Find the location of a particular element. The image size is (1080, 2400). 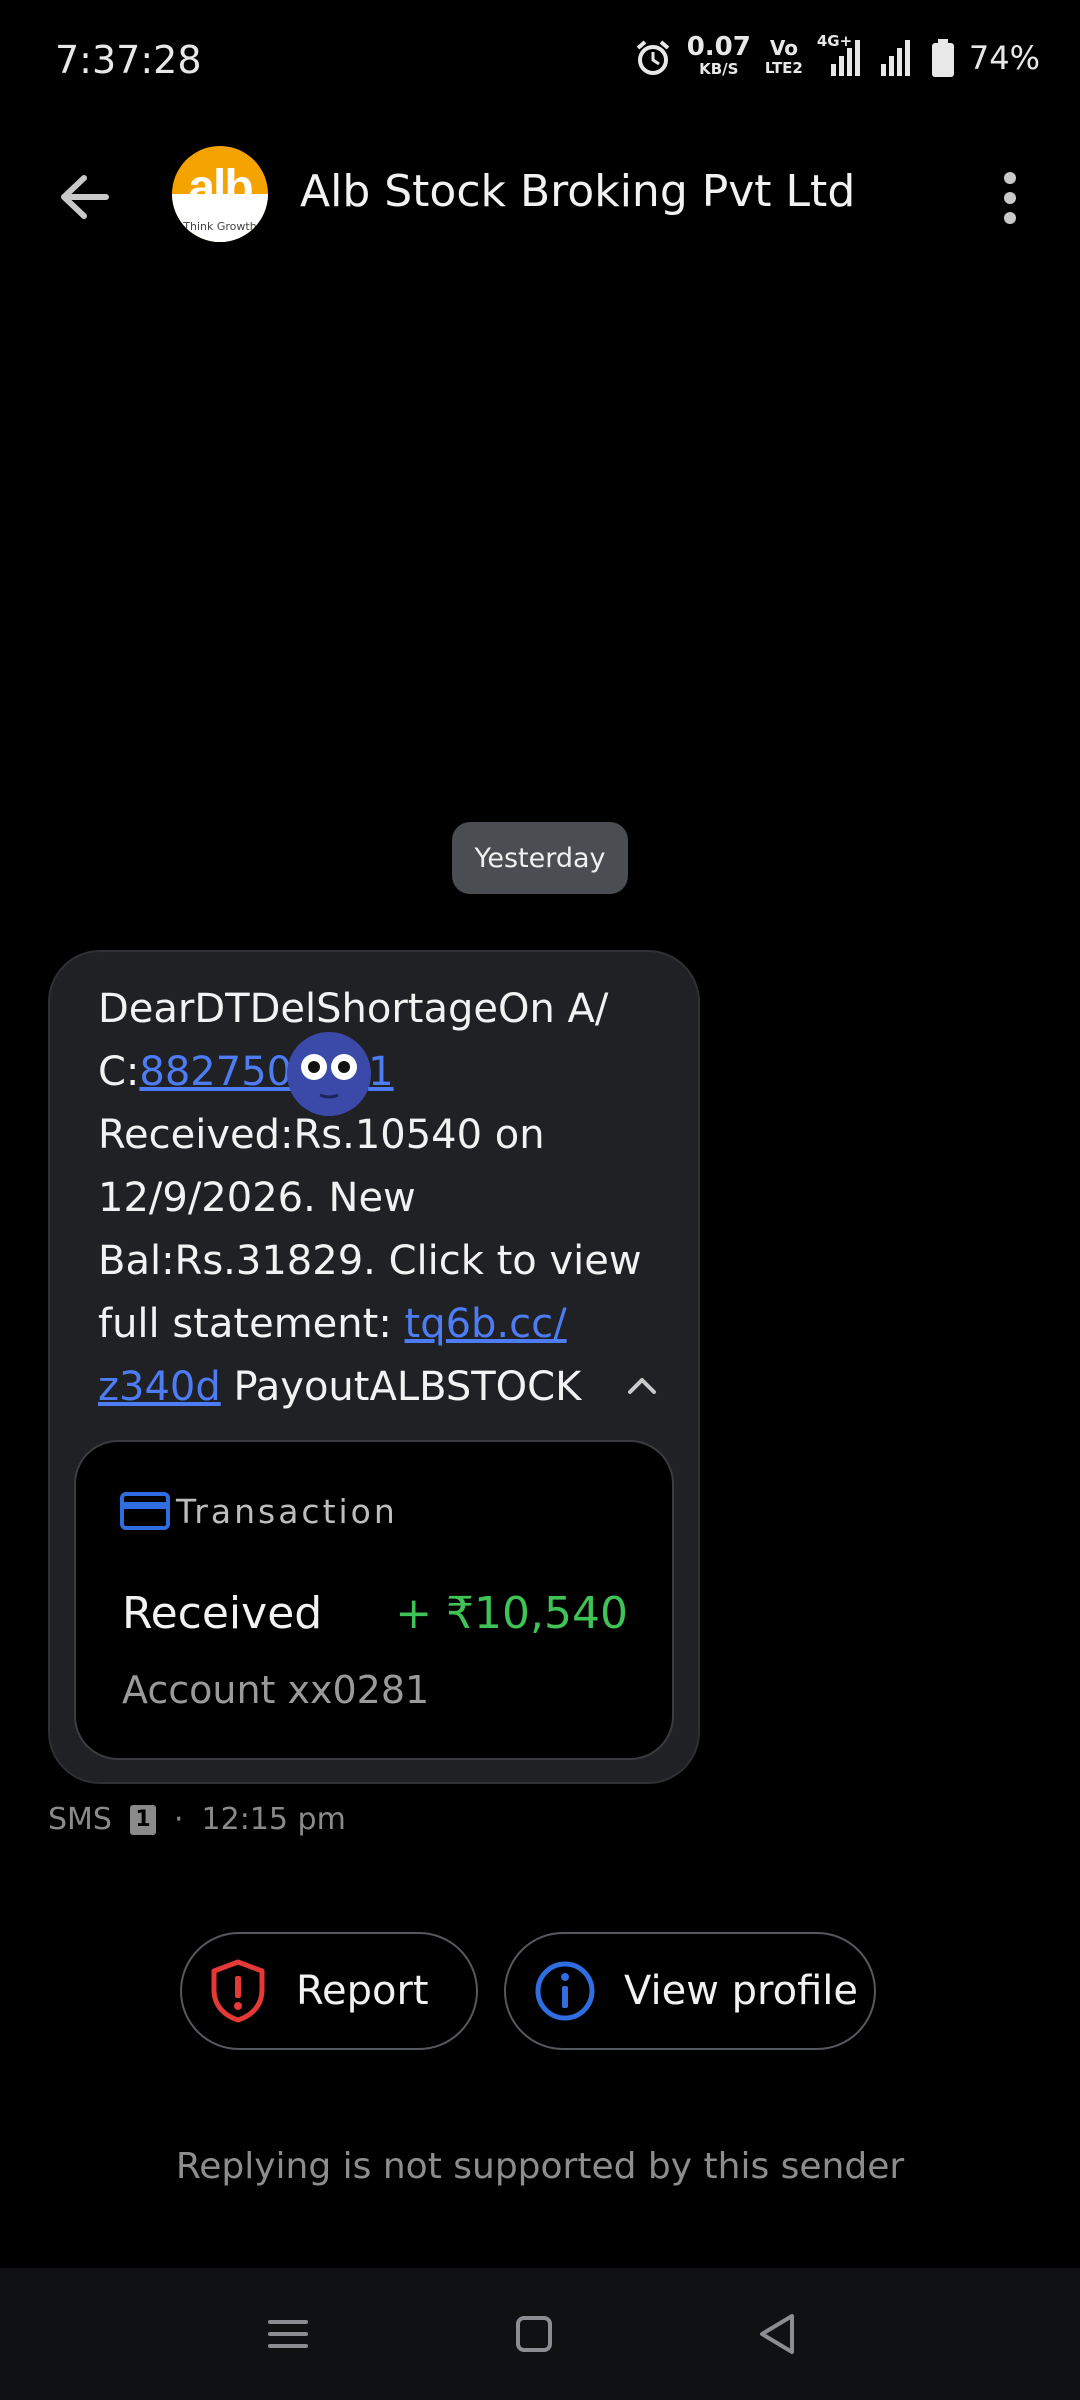

status-icons: 0.07 KB/S Vo LTE2 4G+ 74% is located at coordinates (836, 56).